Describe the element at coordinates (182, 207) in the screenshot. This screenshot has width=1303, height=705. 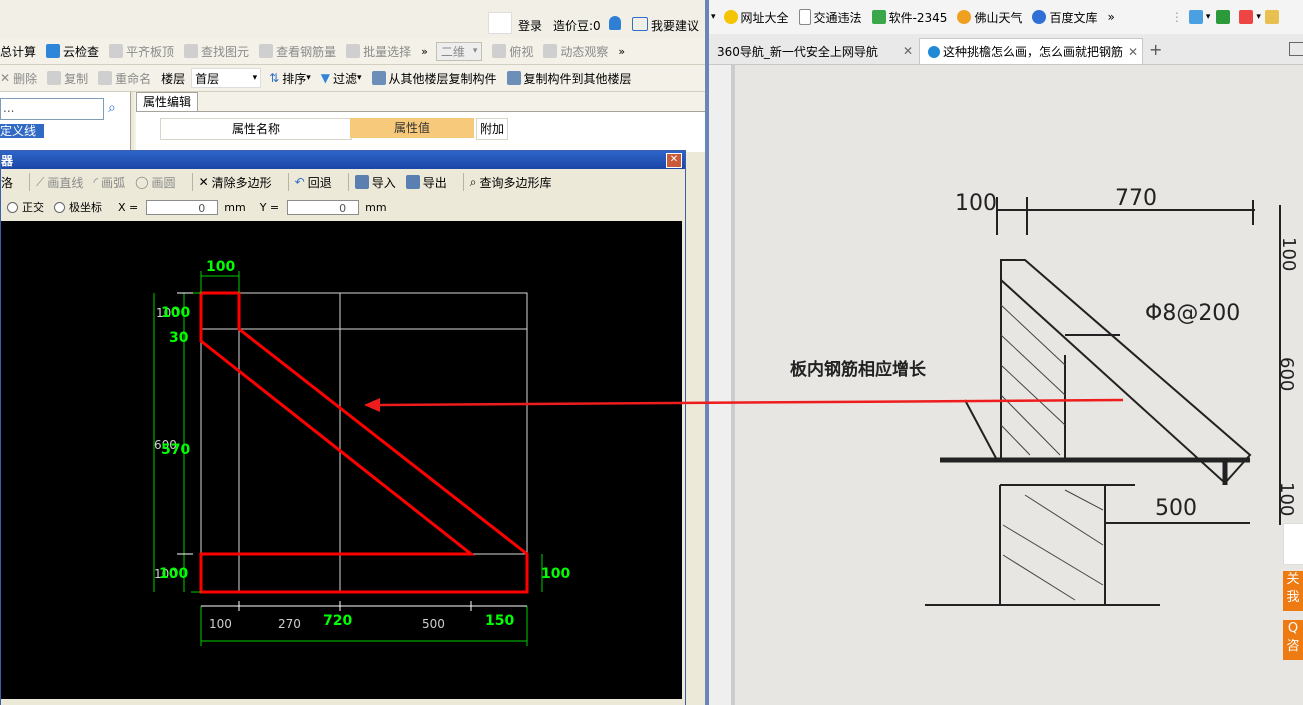
I see `x-input: 0` at that location.